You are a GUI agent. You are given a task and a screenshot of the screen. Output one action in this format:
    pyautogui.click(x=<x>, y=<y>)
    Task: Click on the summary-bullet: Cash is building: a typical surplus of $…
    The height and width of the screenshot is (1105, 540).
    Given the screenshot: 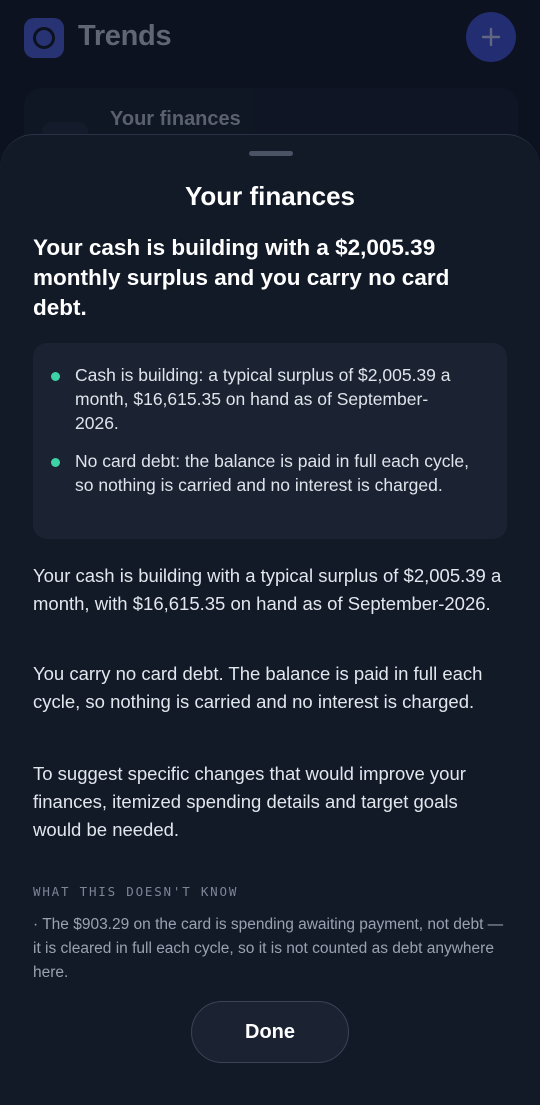 What is the action you would take?
    pyautogui.click(x=261, y=399)
    